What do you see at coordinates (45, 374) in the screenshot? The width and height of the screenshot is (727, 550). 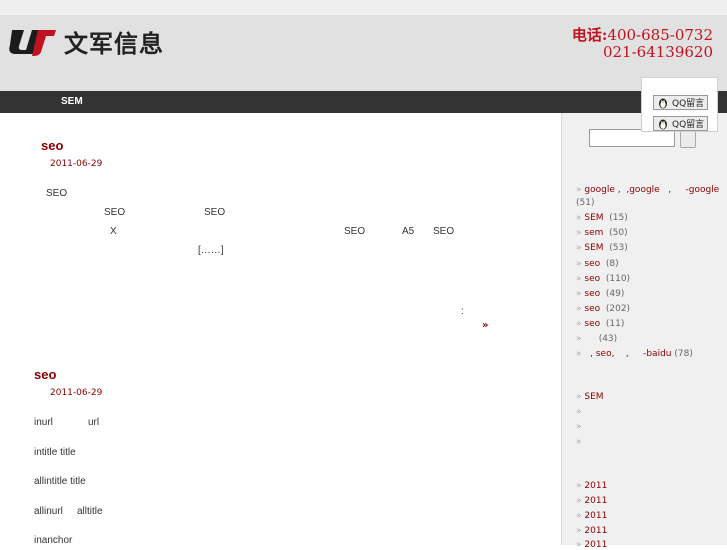 I see `post-title-2: seo` at bounding box center [45, 374].